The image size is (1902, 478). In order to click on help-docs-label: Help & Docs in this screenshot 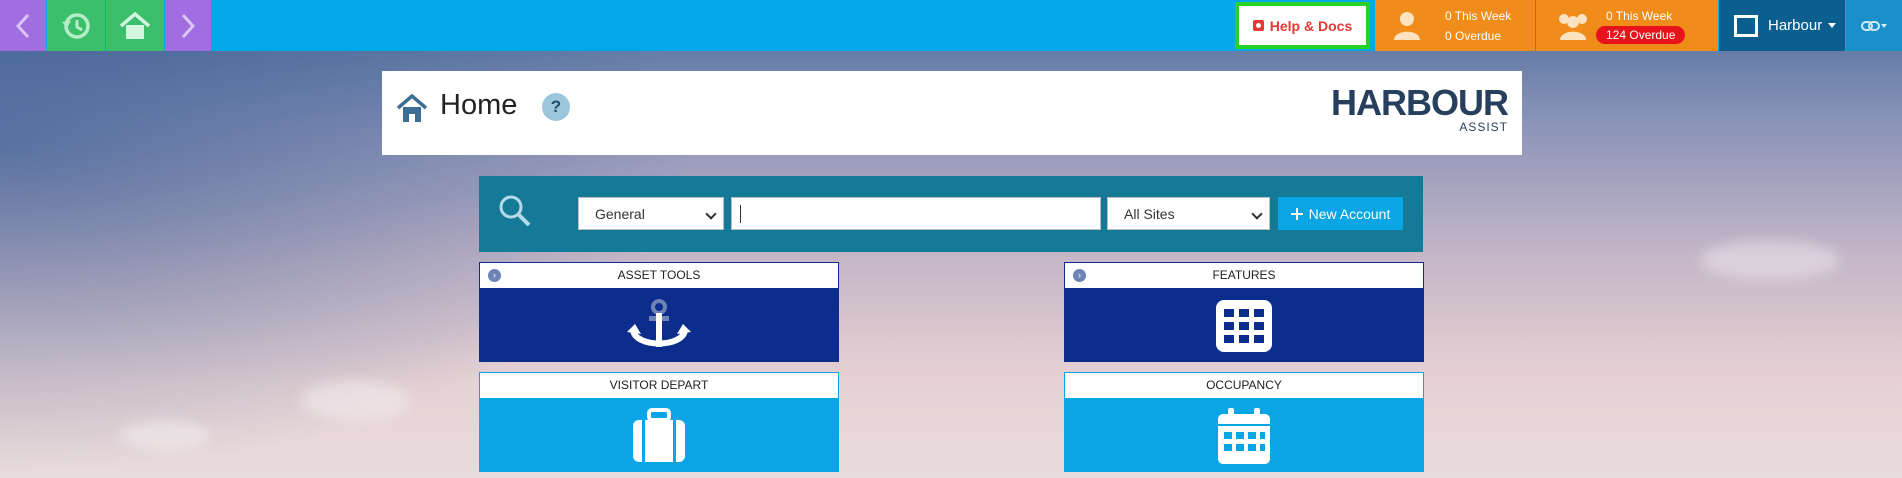, I will do `click(1311, 25)`.